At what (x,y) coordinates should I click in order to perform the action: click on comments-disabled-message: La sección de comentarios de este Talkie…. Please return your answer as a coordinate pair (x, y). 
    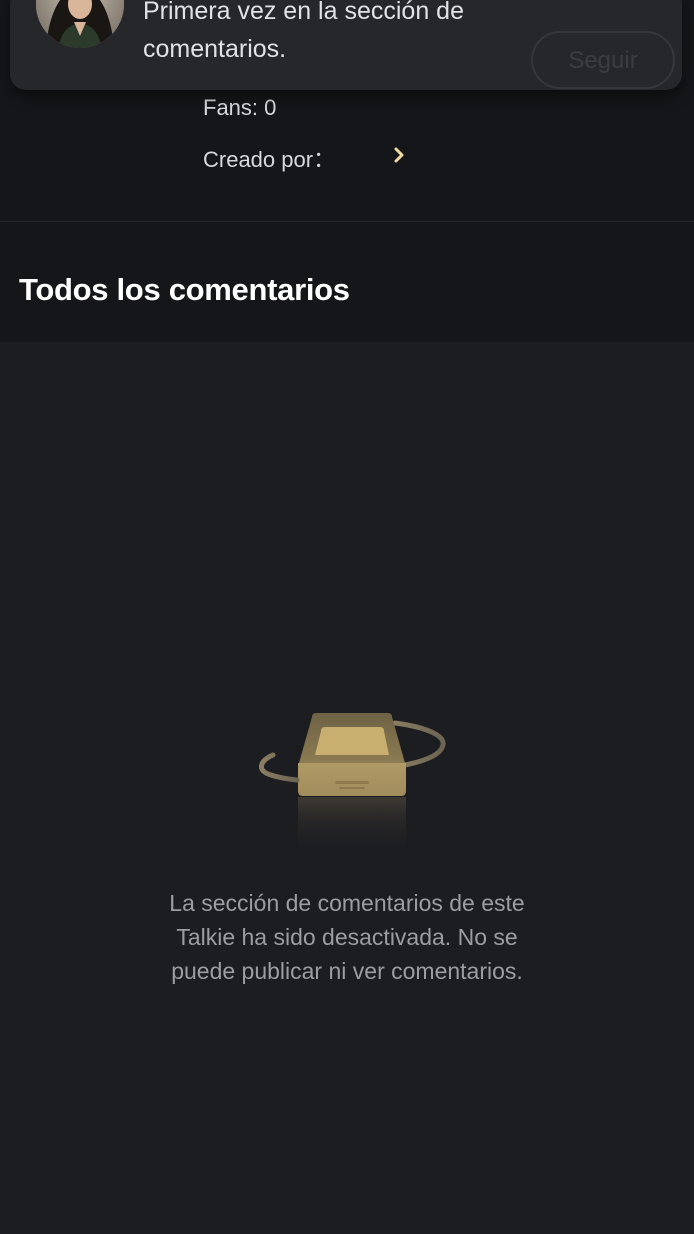
    Looking at the image, I should click on (347, 937).